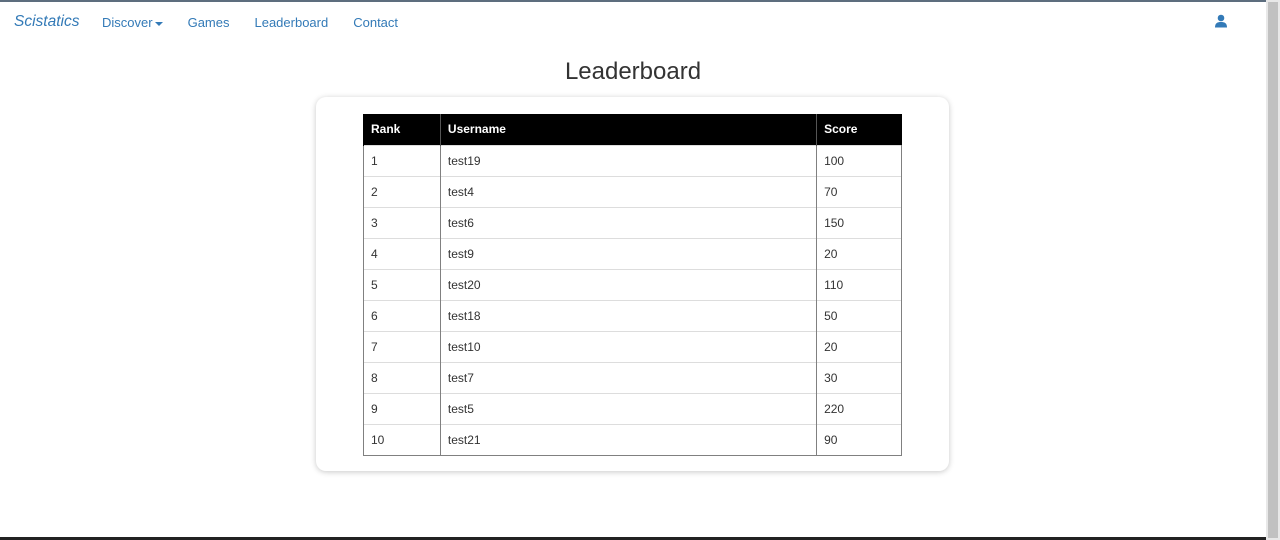 Image resolution: width=1280 pixels, height=540 pixels. Describe the element at coordinates (402, 377) in the screenshot. I see `rank-cell: 8` at that location.